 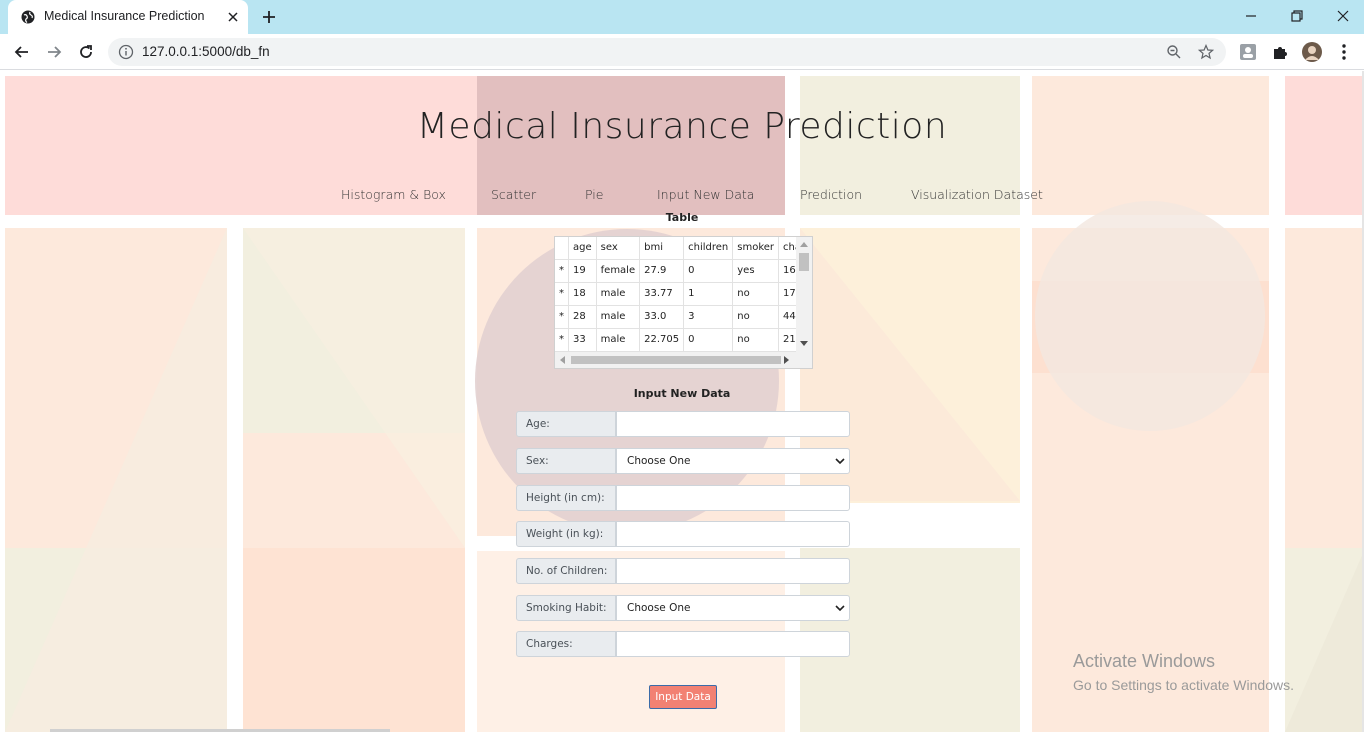 I want to click on browser-tab: Medical Insurance Prediction, so click(x=128, y=17).